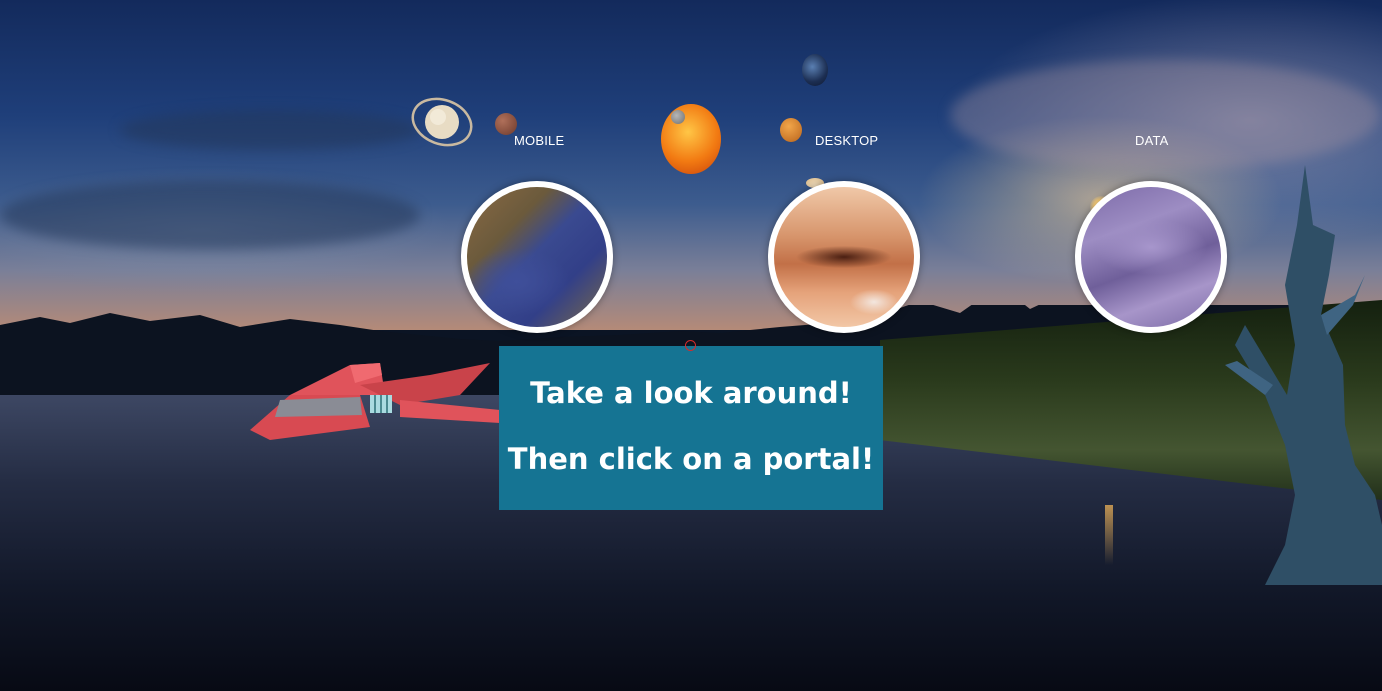 The height and width of the screenshot is (691, 1382). I want to click on sun-icon, so click(691, 139).